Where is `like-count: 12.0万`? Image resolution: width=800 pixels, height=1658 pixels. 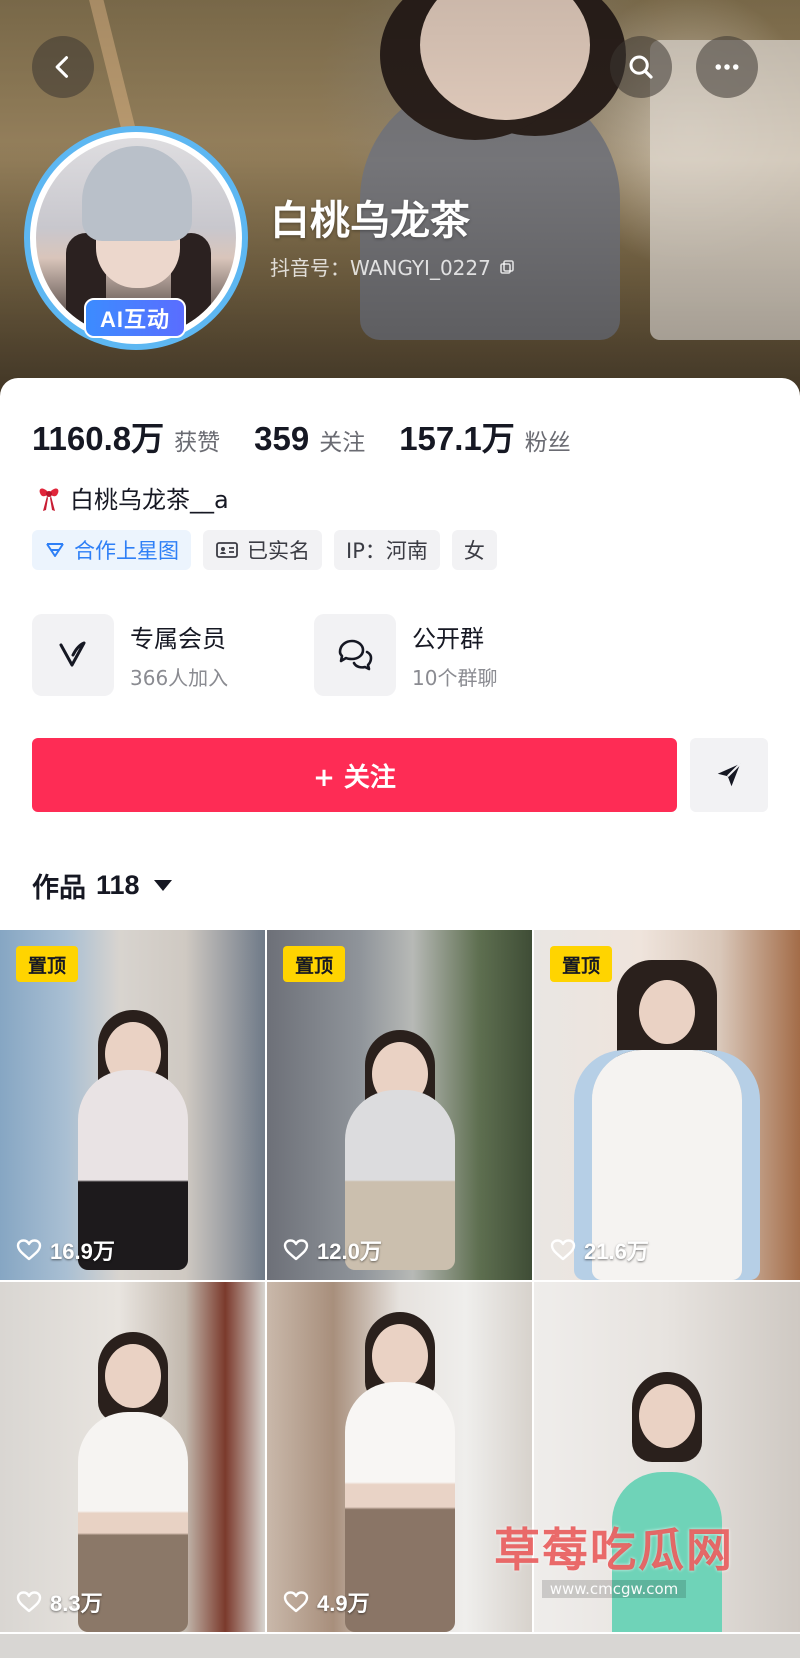 like-count: 12.0万 is located at coordinates (332, 1250).